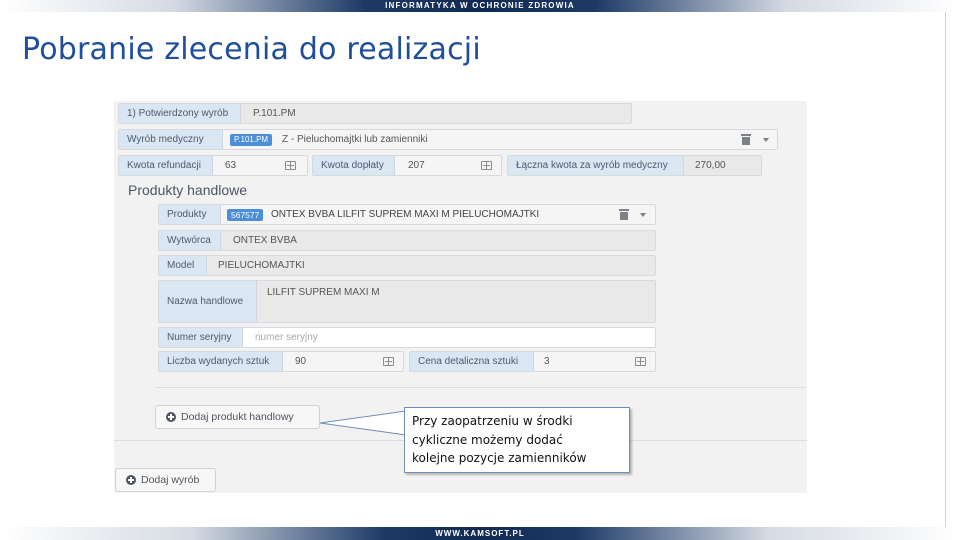 This screenshot has width=960, height=540. Describe the element at coordinates (251, 49) in the screenshot. I see `slide-title: Pobranie zlecenia do realizacji` at that location.